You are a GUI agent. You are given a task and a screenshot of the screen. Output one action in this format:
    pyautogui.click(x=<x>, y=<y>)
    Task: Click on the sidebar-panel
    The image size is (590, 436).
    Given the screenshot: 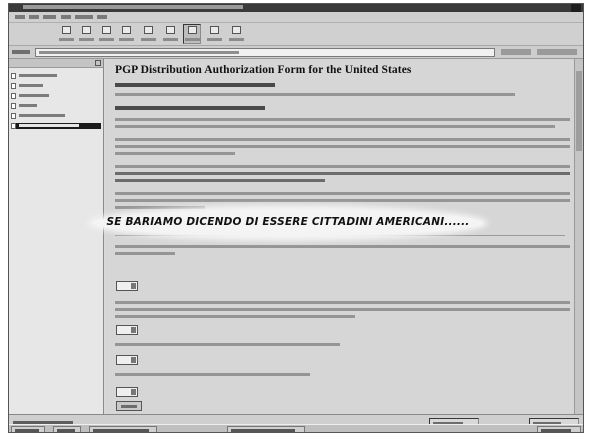 What is the action you would take?
    pyautogui.click(x=56, y=236)
    